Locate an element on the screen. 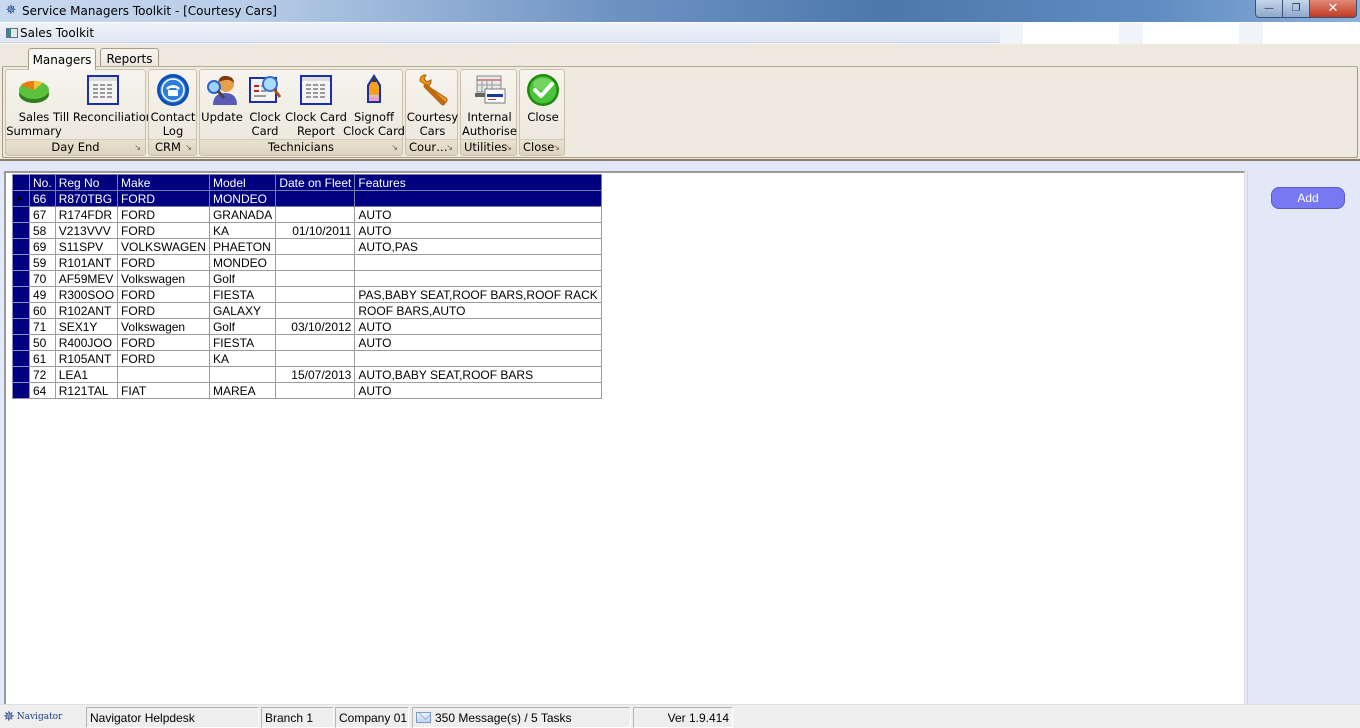  column-header-reg-no: Reg No is located at coordinates (86, 182).